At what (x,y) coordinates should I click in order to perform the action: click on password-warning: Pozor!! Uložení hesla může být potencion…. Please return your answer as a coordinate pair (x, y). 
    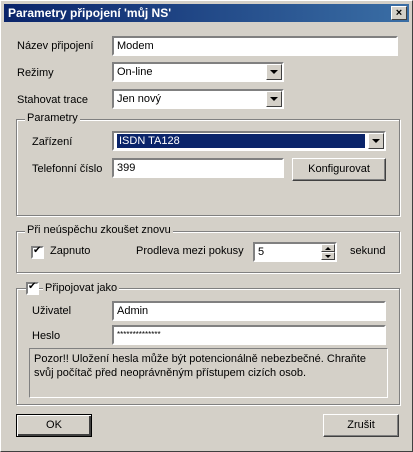
    Looking at the image, I should click on (208, 373).